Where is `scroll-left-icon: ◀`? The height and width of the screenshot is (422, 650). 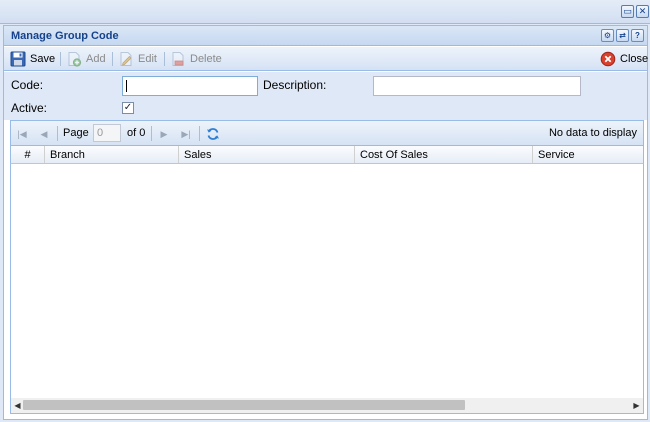 scroll-left-icon: ◀ is located at coordinates (17, 405).